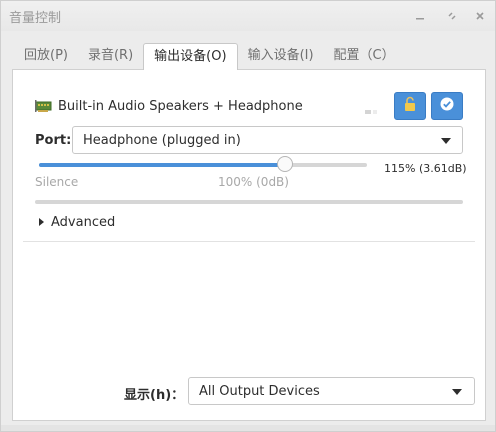 The image size is (496, 432). I want to click on level-indicator-icon, so click(372, 108).